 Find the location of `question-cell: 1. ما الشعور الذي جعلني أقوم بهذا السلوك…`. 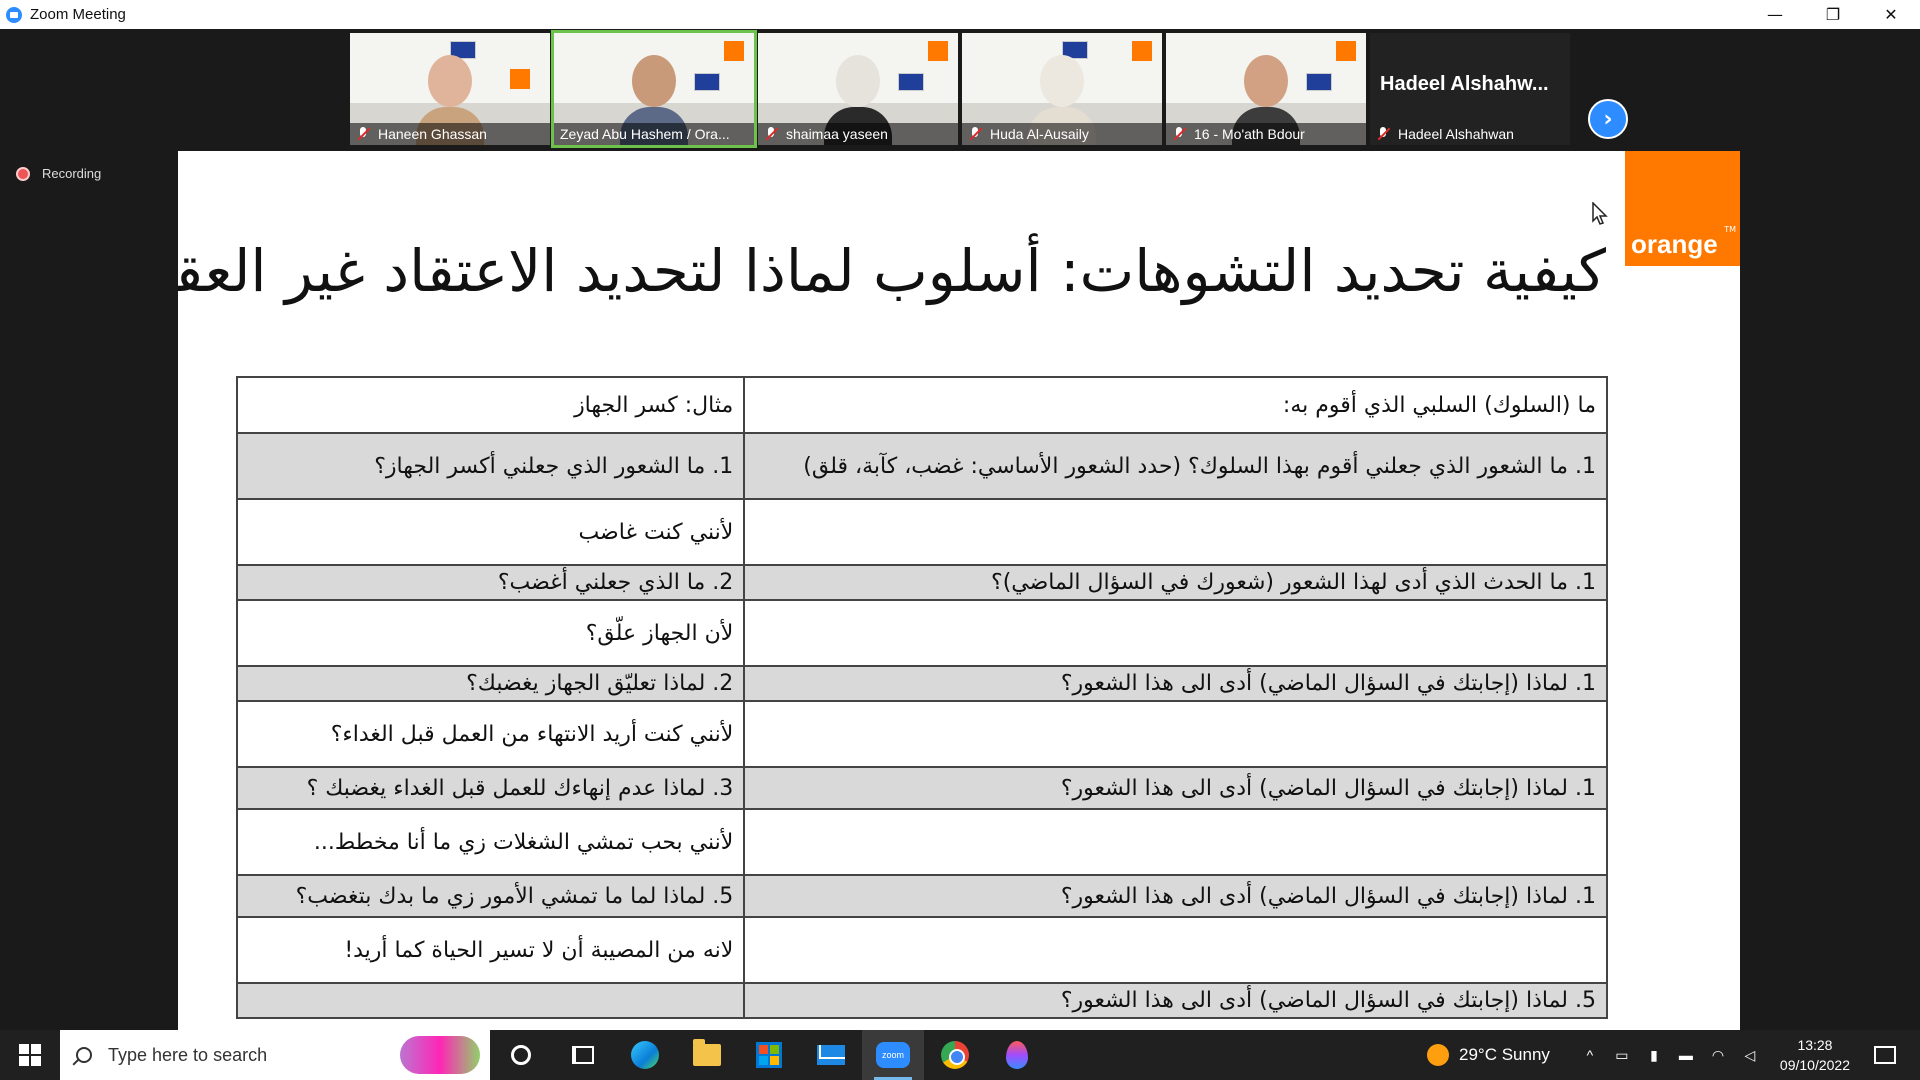

question-cell: 1. ما الشعور الذي جعلني أقوم بهذا السلوك… is located at coordinates (1175, 466).